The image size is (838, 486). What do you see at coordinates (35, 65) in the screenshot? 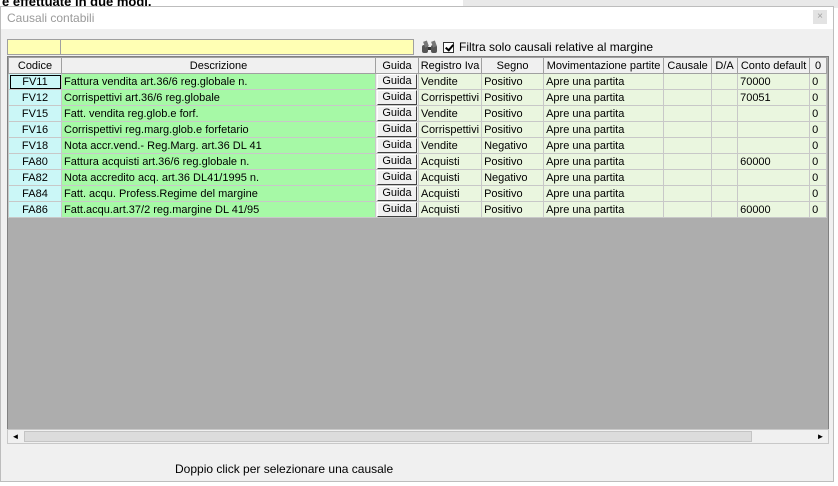
I see `col-codice: Codice` at bounding box center [35, 65].